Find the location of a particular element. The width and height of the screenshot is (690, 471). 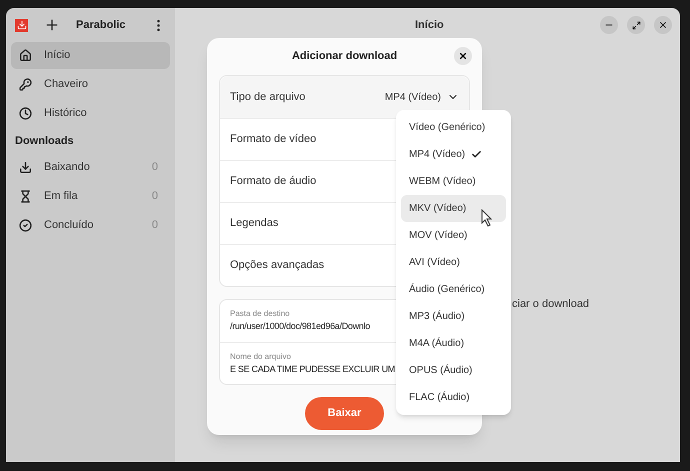

field-label: Pasta de destino is located at coordinates (260, 314).